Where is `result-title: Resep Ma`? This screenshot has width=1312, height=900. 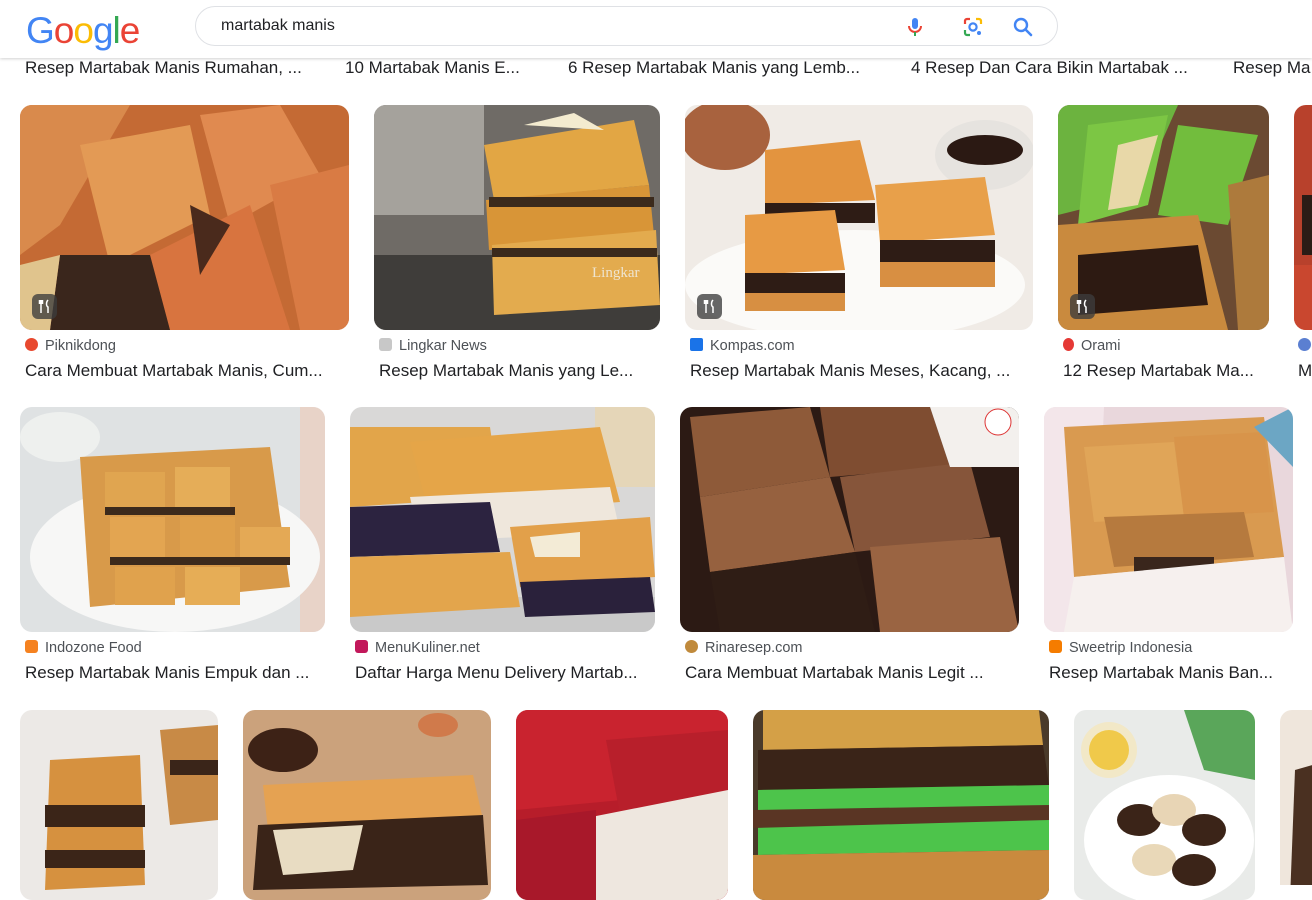
result-title: Resep Ma is located at coordinates (1272, 68).